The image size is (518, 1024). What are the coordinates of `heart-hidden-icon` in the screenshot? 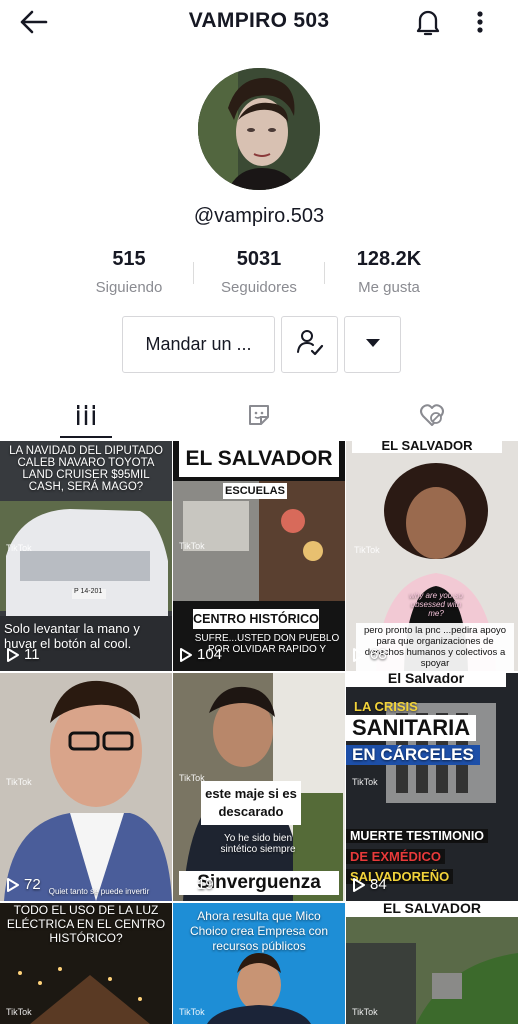 It's located at (432, 417).